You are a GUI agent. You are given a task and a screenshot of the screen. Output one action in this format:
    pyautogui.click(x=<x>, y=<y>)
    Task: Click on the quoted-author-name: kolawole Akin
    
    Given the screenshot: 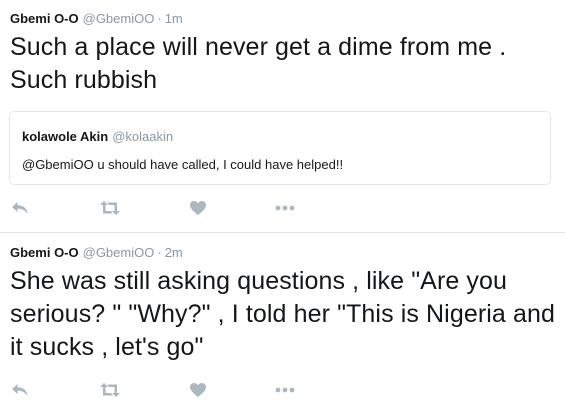 What is the action you would take?
    pyautogui.click(x=65, y=136)
    